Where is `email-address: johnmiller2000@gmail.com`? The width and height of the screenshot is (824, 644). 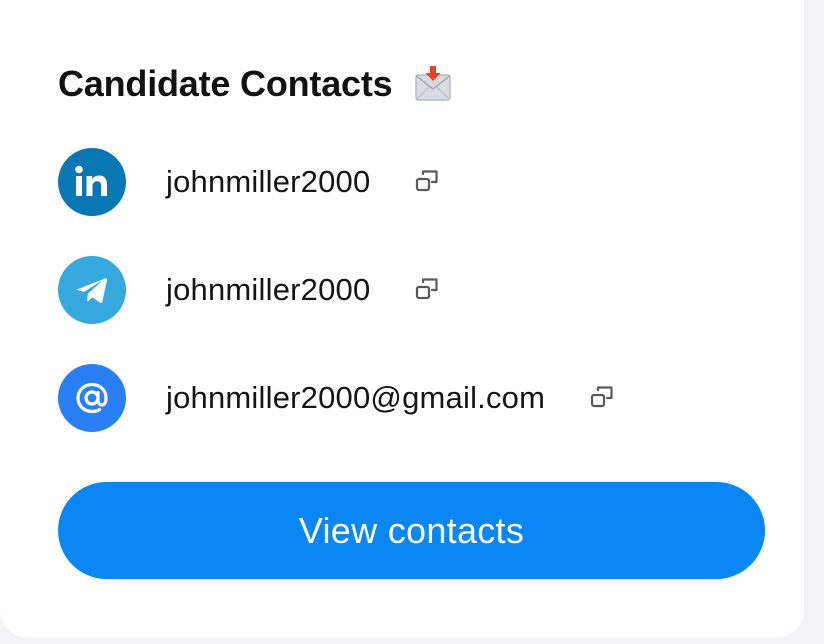
email-address: johnmiller2000@gmail.com is located at coordinates (356, 397).